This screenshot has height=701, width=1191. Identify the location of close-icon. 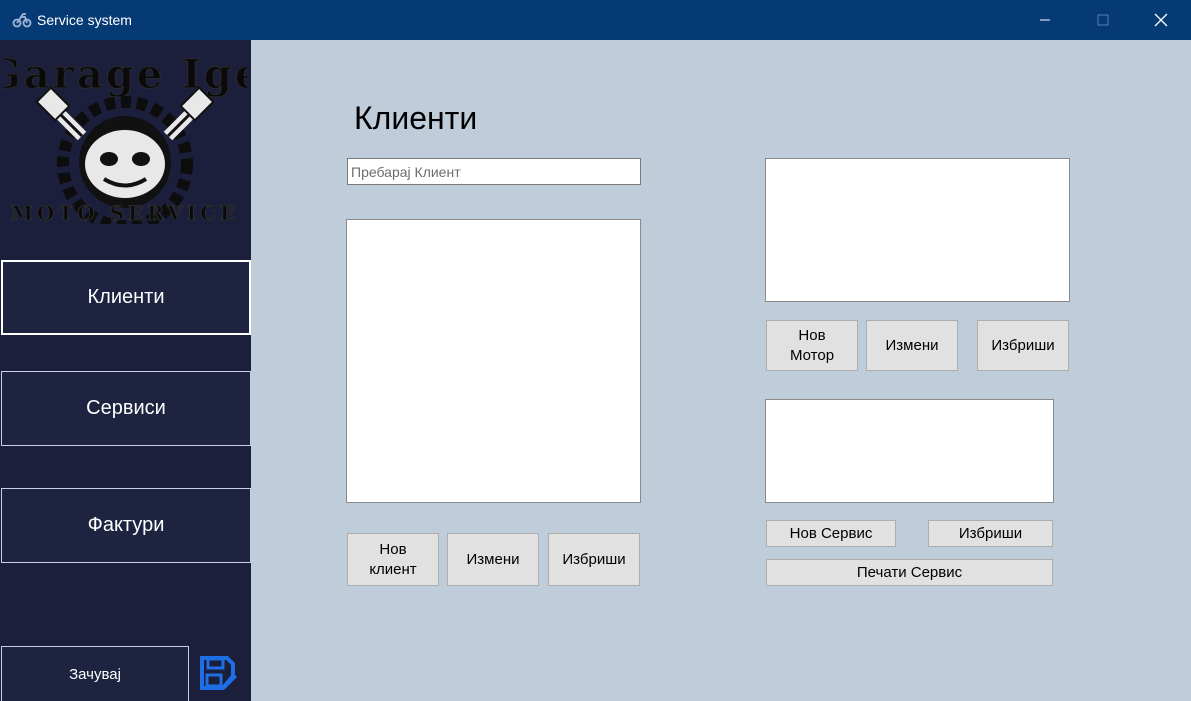
(1161, 20).